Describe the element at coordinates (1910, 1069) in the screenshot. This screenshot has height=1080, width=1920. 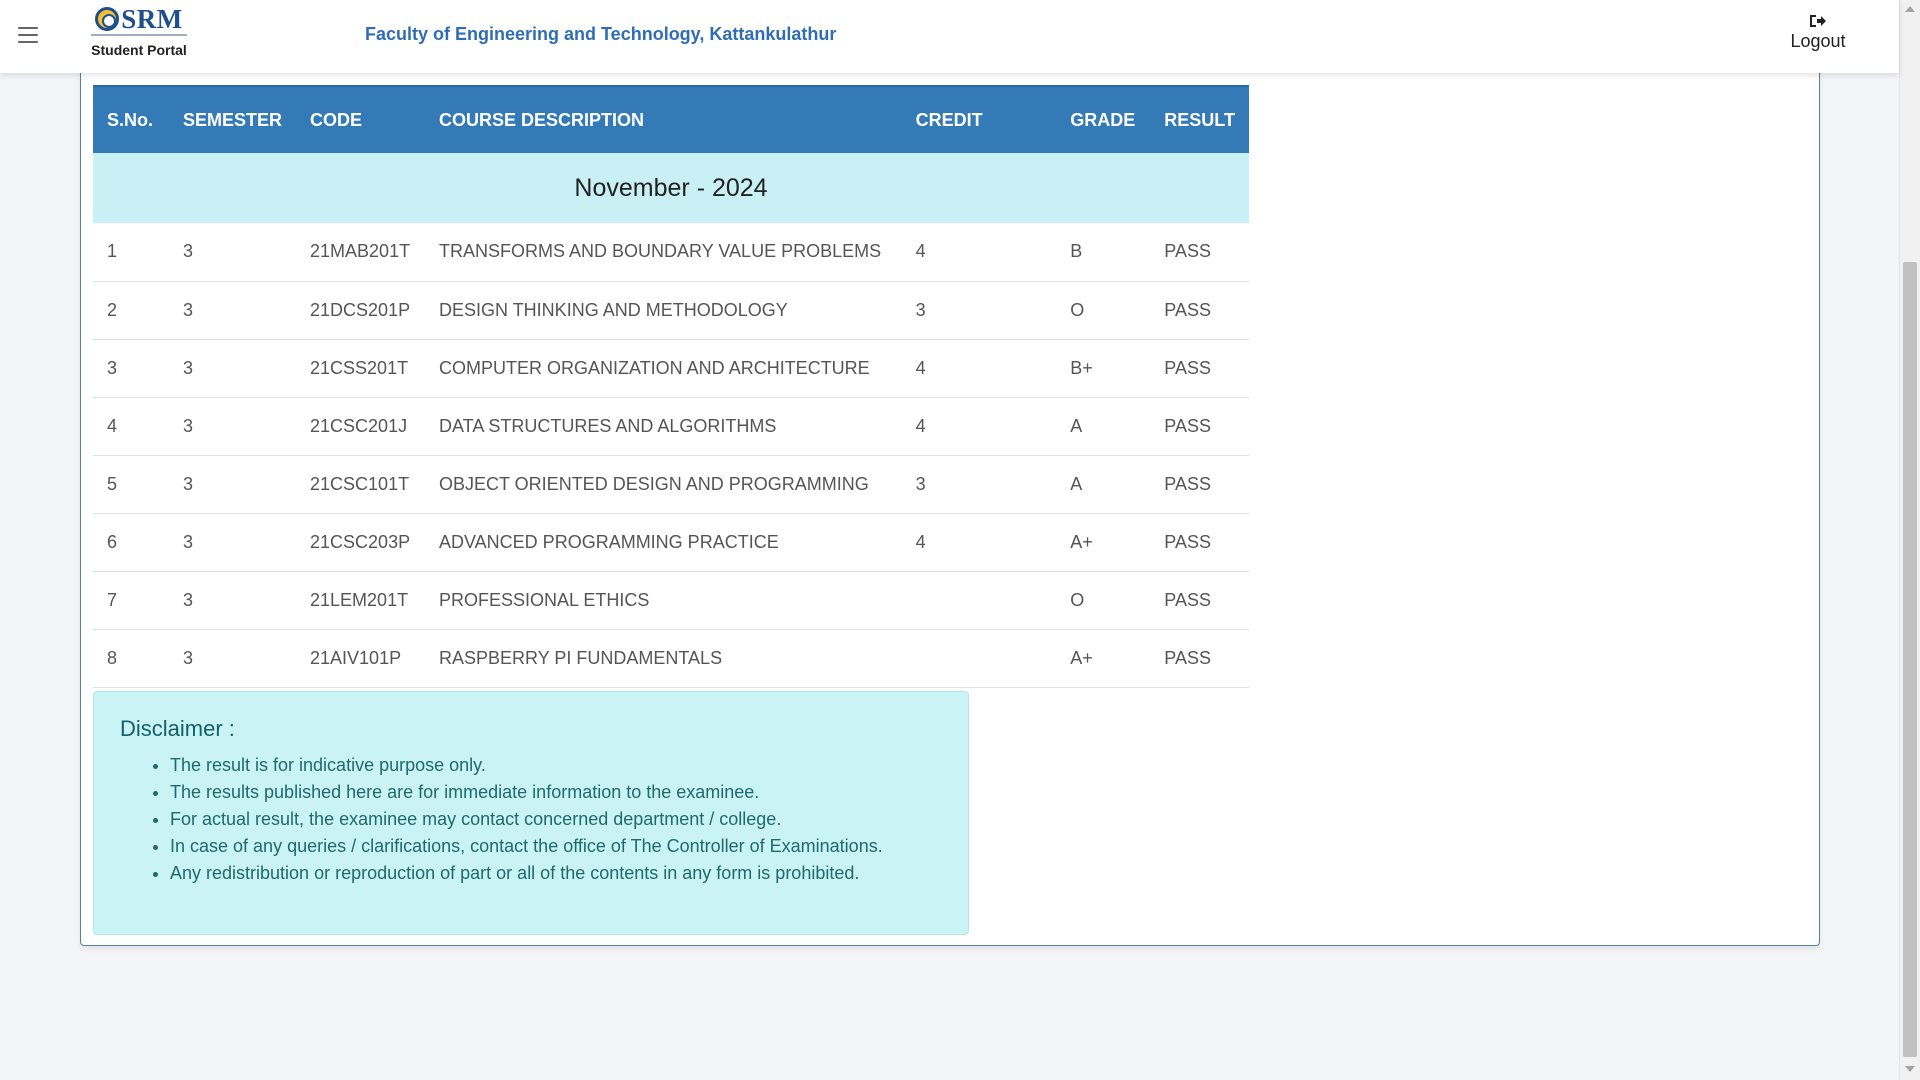
I see `scroll-down-arrow-icon` at that location.